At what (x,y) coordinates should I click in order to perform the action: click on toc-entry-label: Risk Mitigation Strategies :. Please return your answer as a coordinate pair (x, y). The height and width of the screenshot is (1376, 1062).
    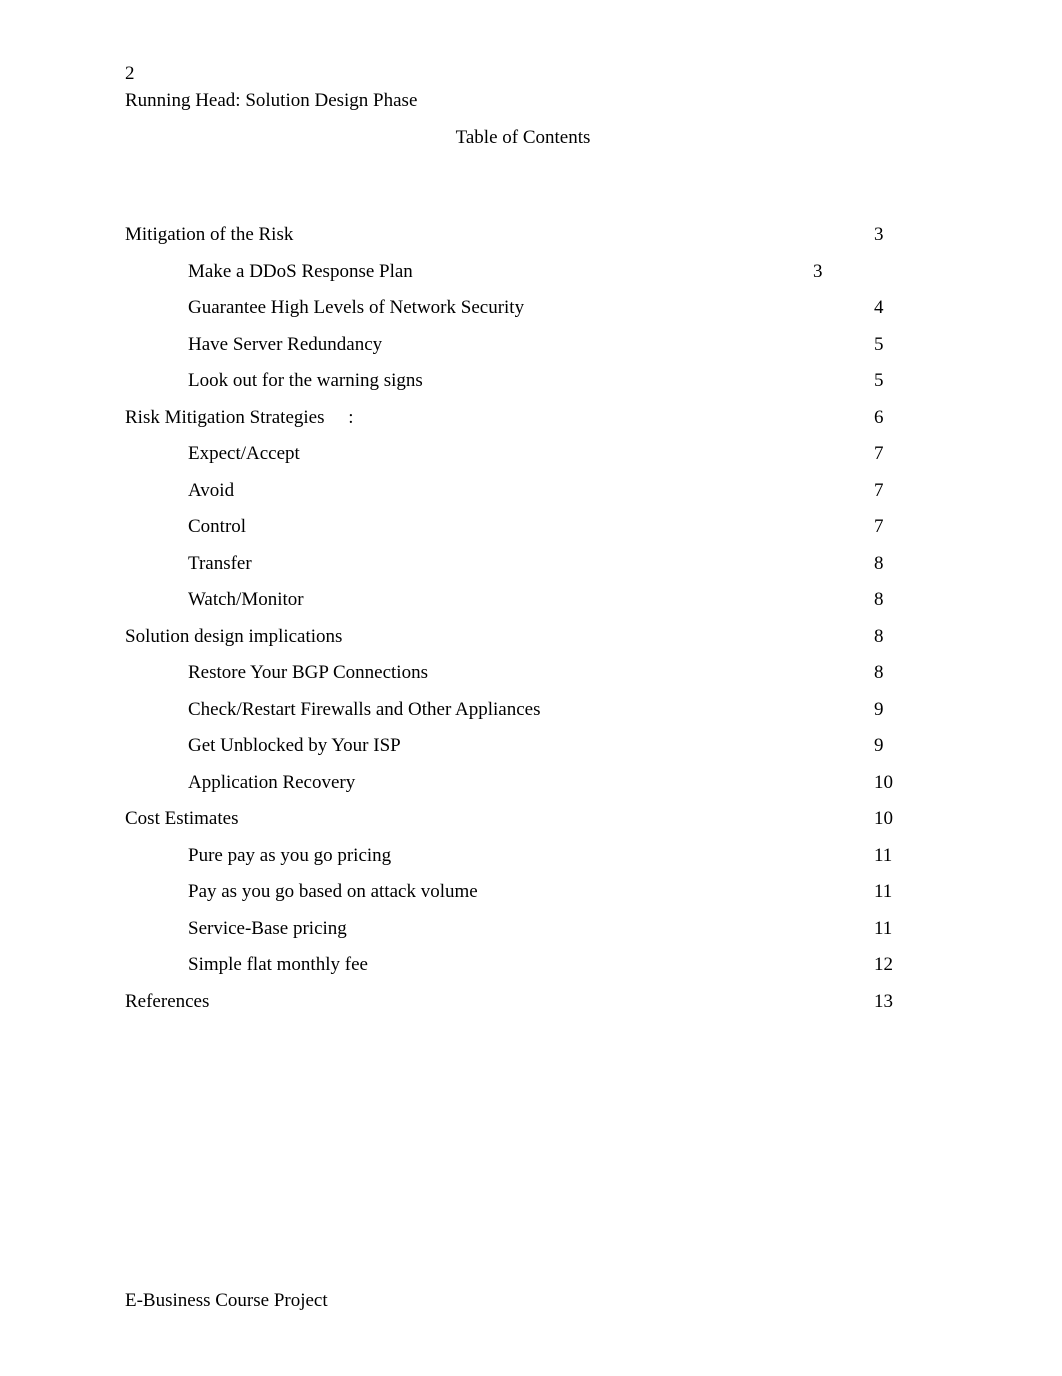
    Looking at the image, I should click on (239, 417).